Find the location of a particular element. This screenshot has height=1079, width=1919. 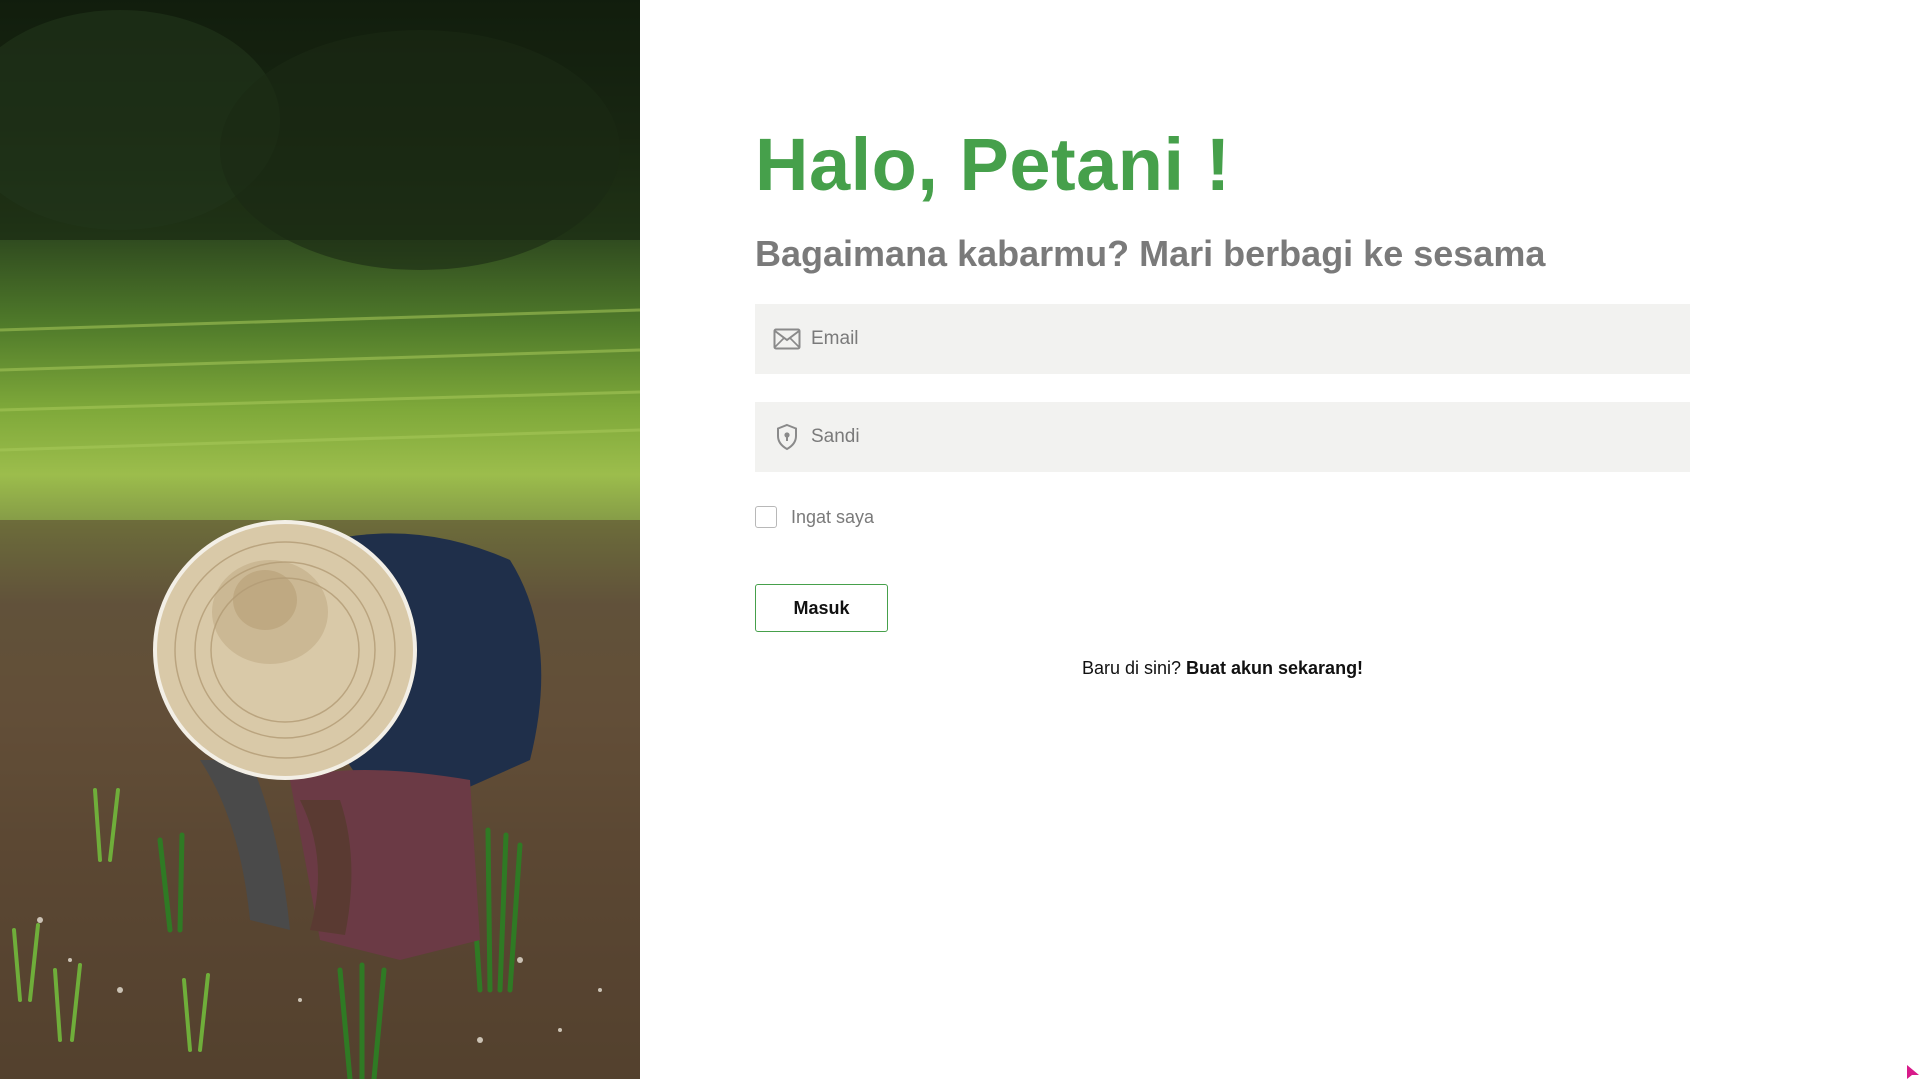

signup-prompt-text: Baru di sini? is located at coordinates (1133, 668).